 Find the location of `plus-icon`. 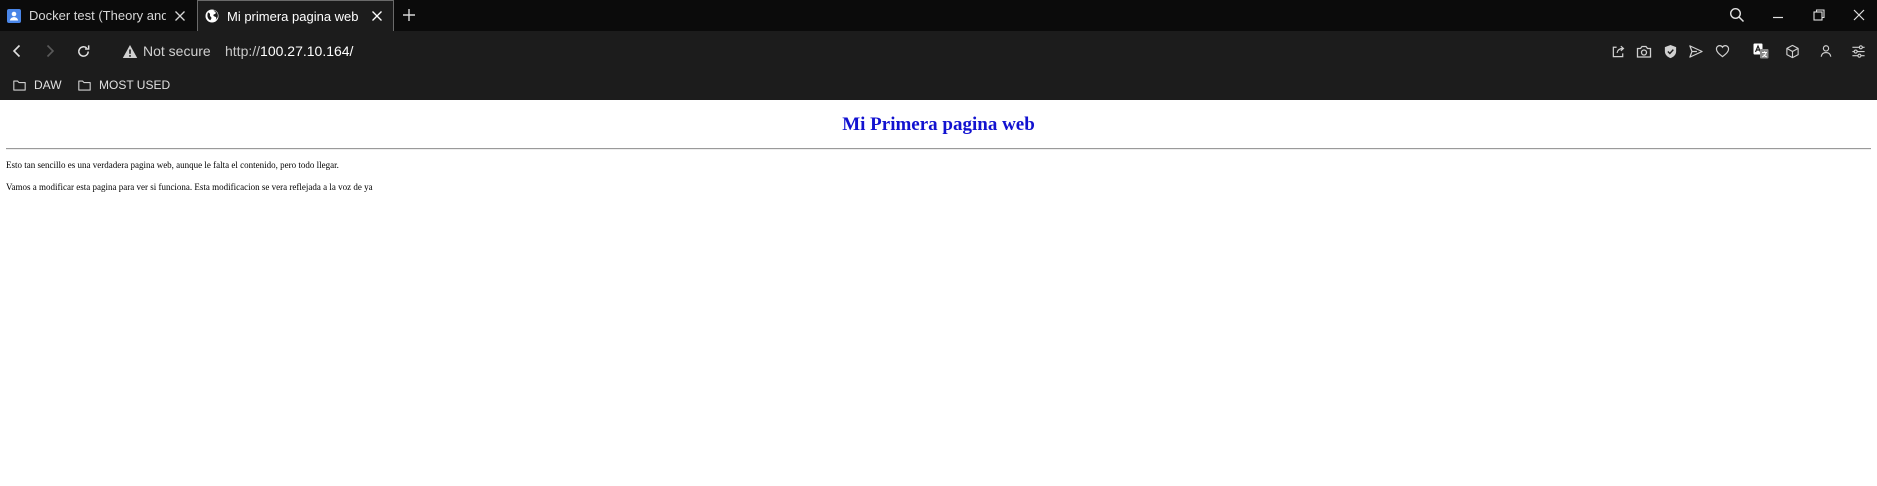

plus-icon is located at coordinates (409, 15).